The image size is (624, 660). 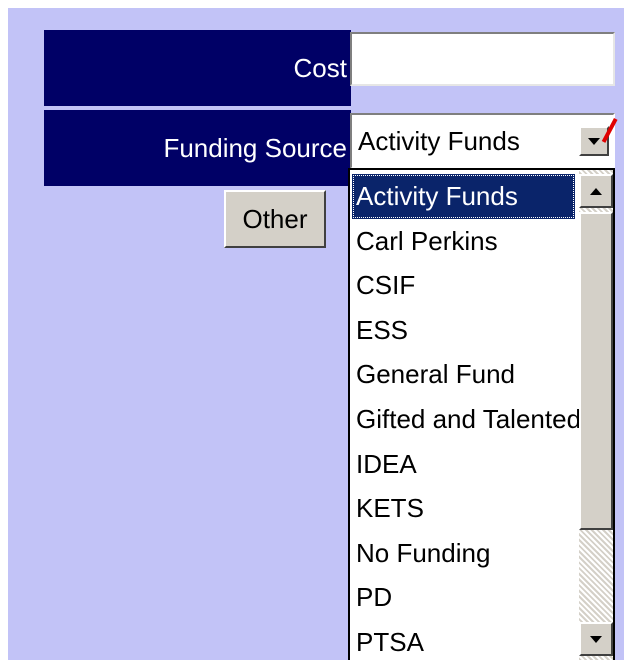 What do you see at coordinates (464, 597) in the screenshot?
I see `dropdown-option: PD` at bounding box center [464, 597].